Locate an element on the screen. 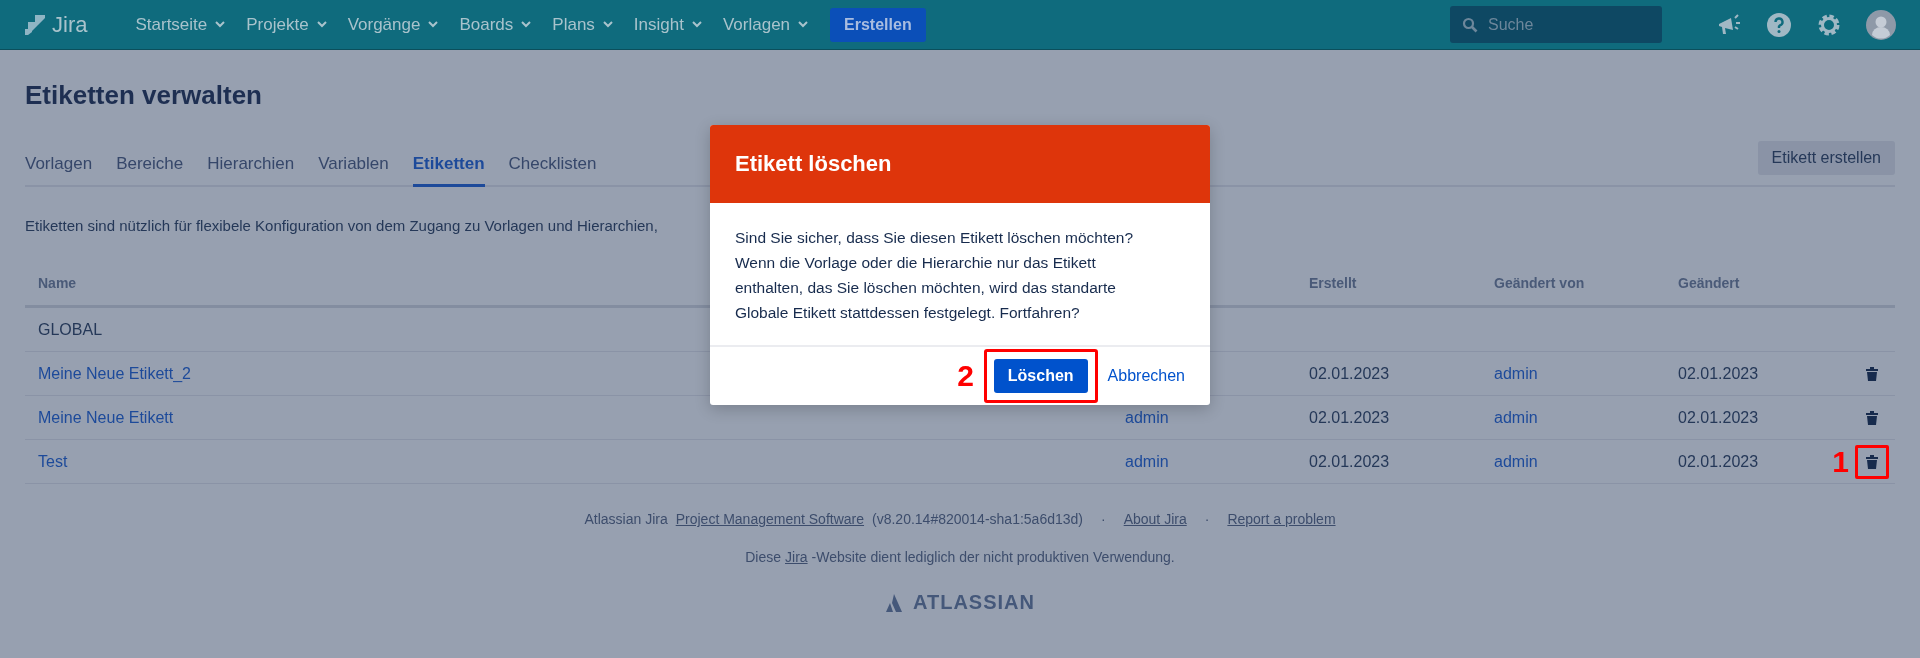 The width and height of the screenshot is (1920, 658). annotation-number: 2 is located at coordinates (965, 376).